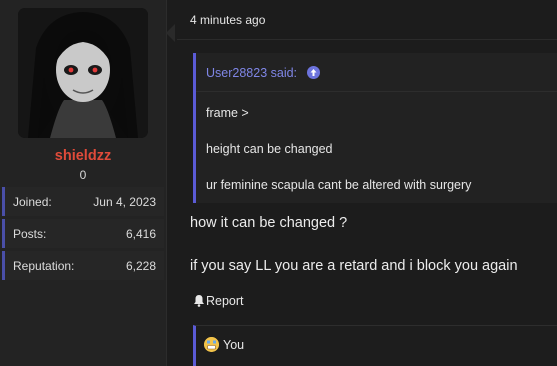  Describe the element at coordinates (367, 39) in the screenshot. I see `divider` at that location.